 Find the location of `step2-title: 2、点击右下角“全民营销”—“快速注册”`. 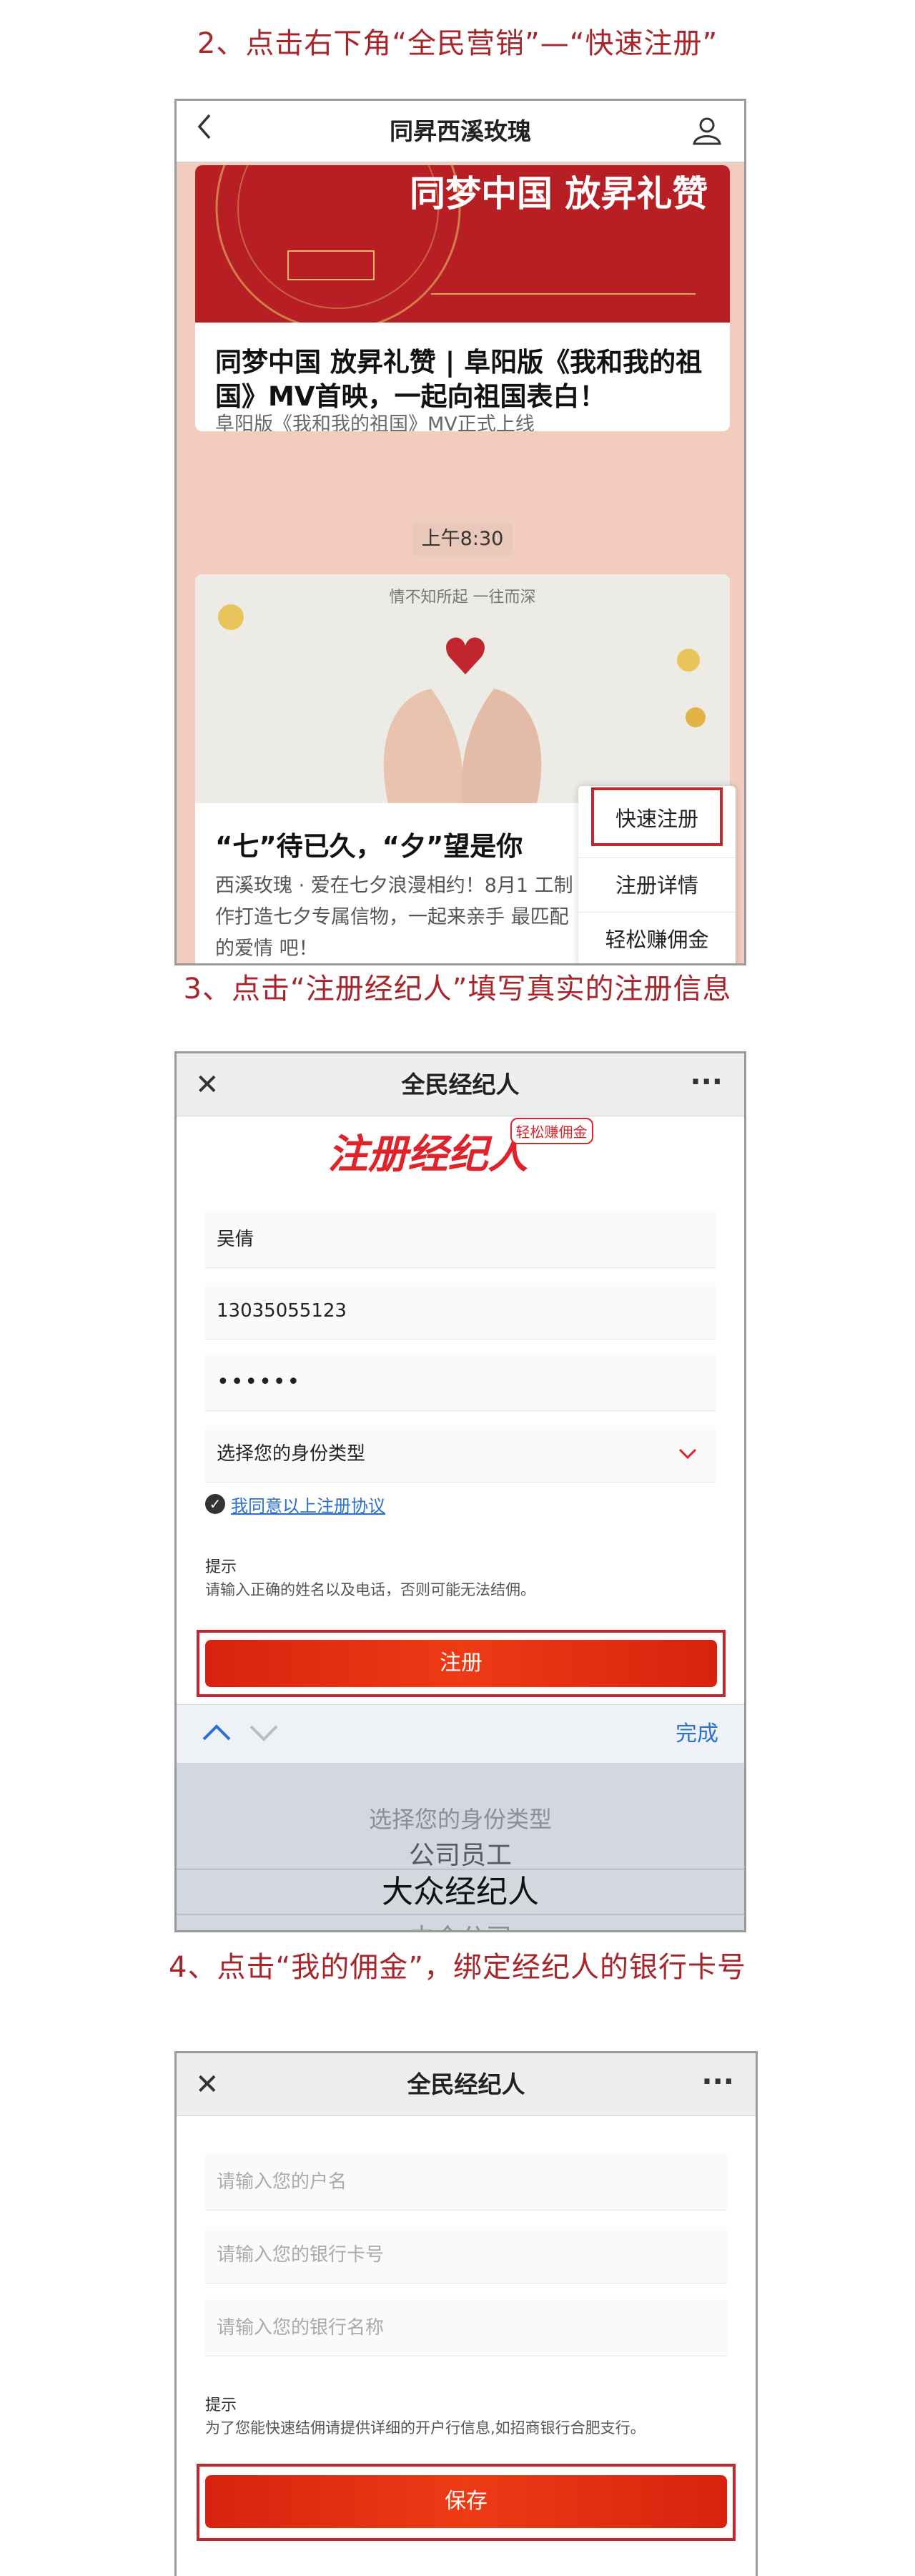

step2-title: 2、点击右下角“全民营销”—“快速注册” is located at coordinates (457, 44).